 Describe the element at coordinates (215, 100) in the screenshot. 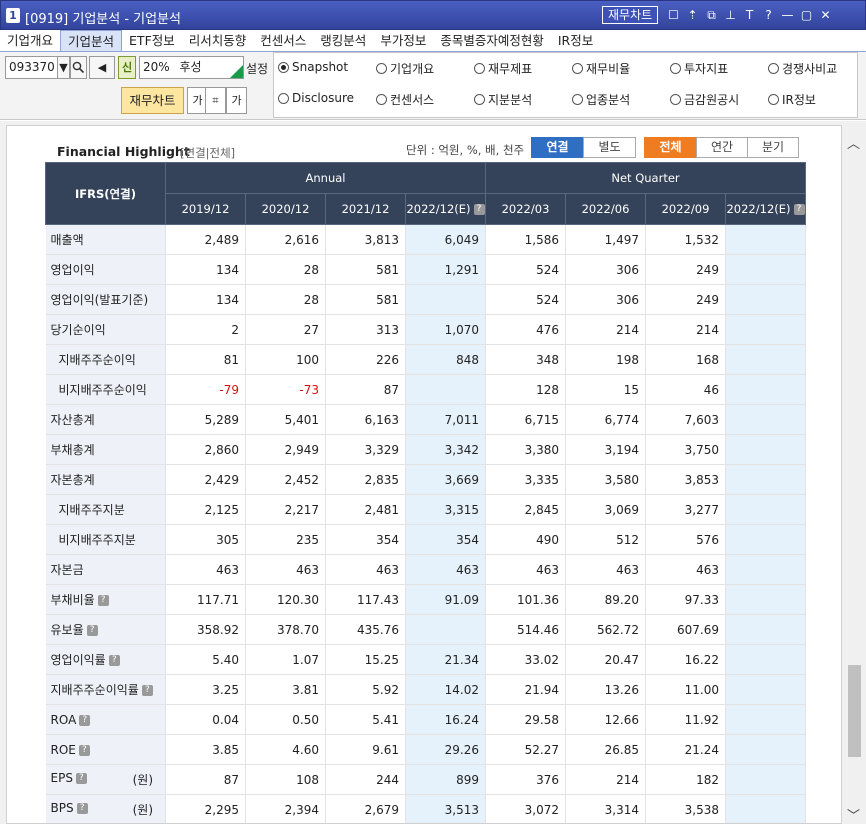

I see `capture-icon: ⌗` at that location.